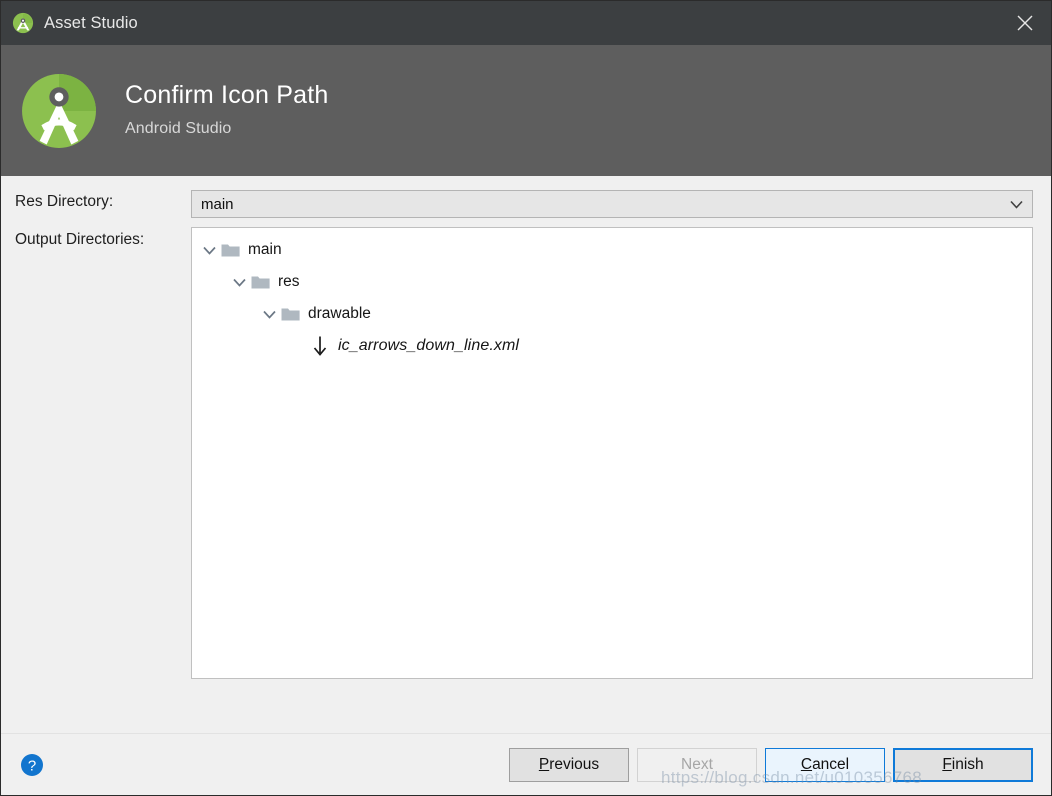 This screenshot has height=796, width=1052. I want to click on previous-button-mnemonic: P, so click(544, 764).